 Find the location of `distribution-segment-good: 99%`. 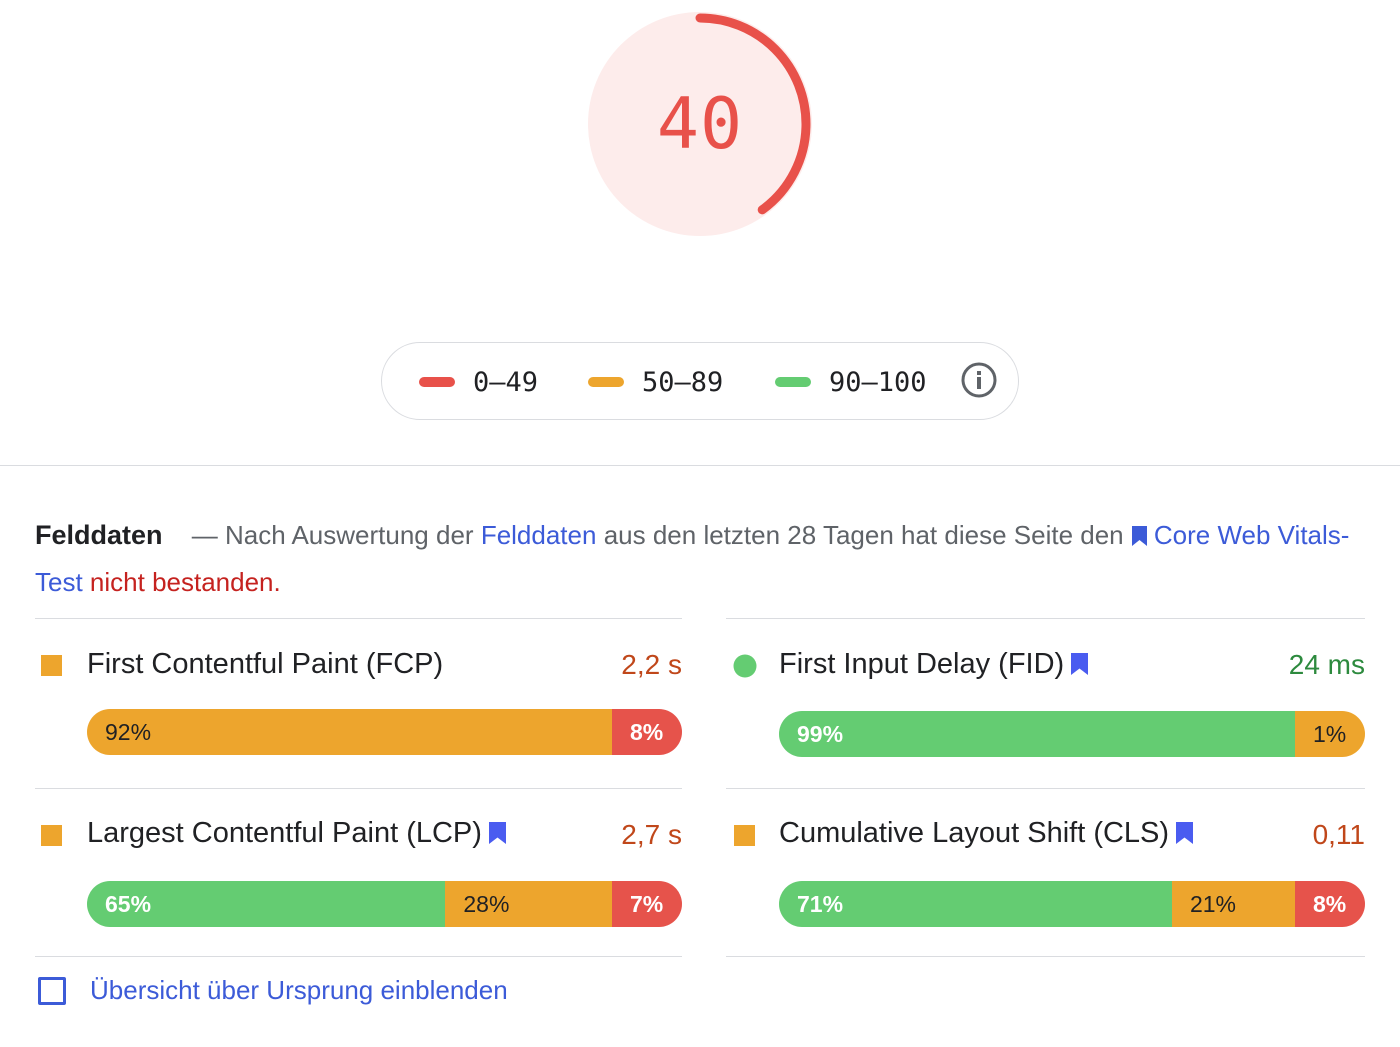

distribution-segment-good: 99% is located at coordinates (1037, 734).